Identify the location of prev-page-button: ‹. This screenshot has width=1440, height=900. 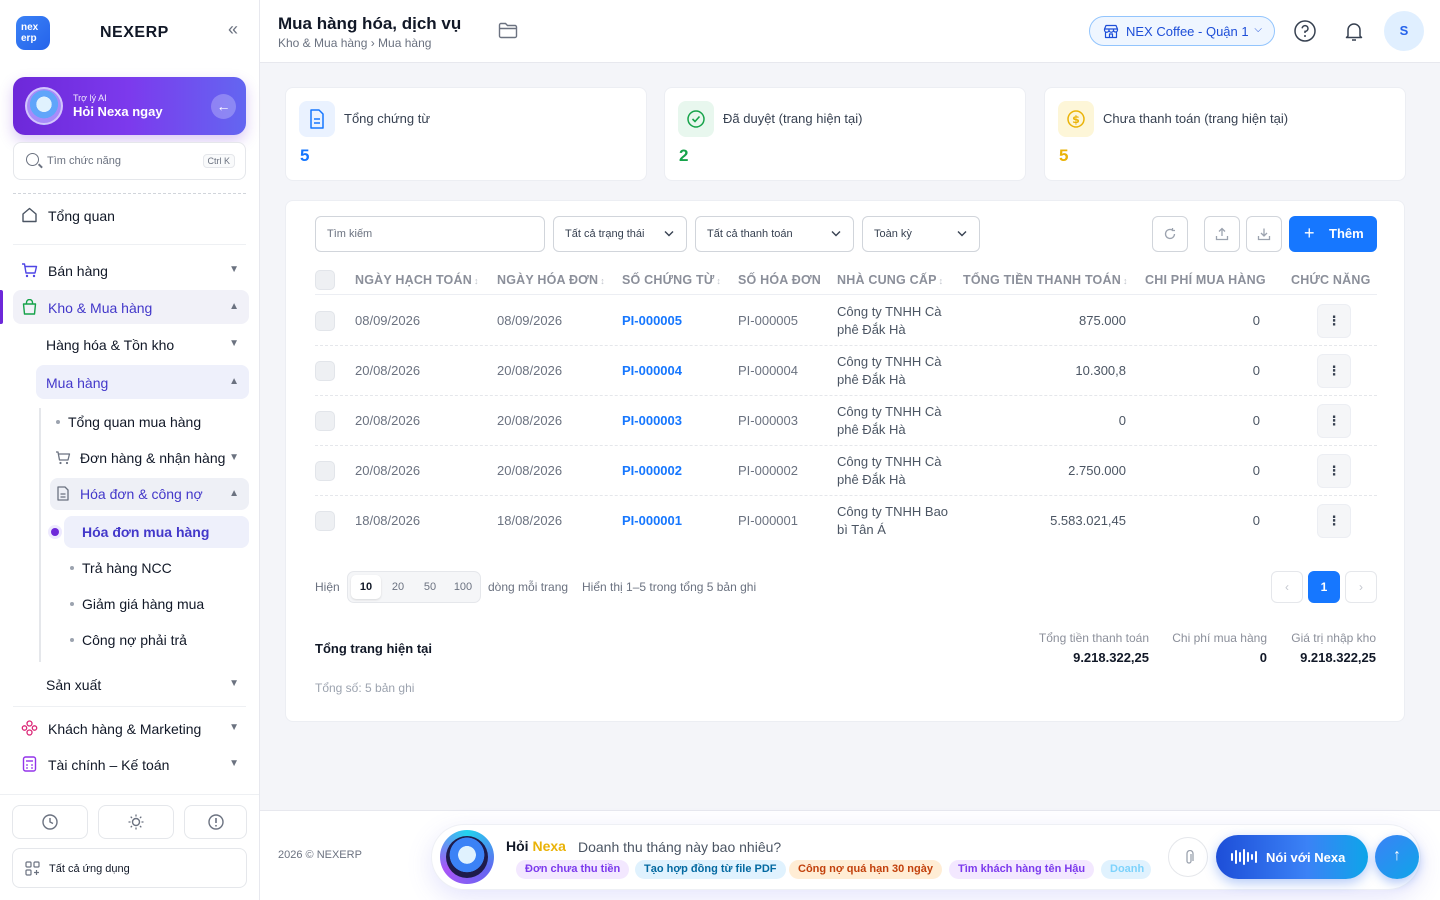
(1287, 587).